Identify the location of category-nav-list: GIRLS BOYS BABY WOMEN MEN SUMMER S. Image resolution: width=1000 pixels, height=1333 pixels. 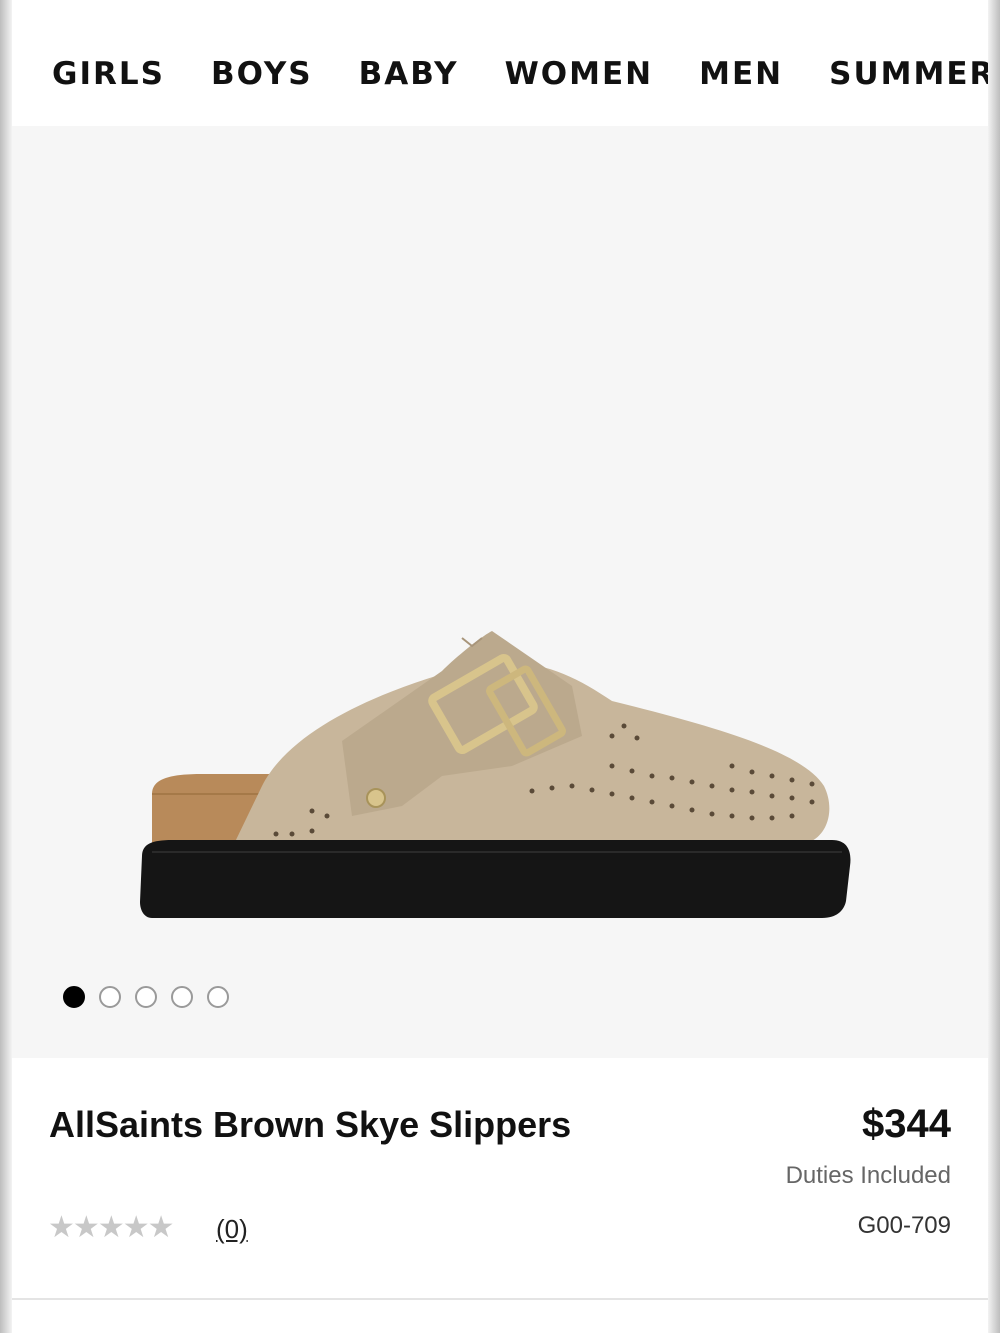
(520, 74).